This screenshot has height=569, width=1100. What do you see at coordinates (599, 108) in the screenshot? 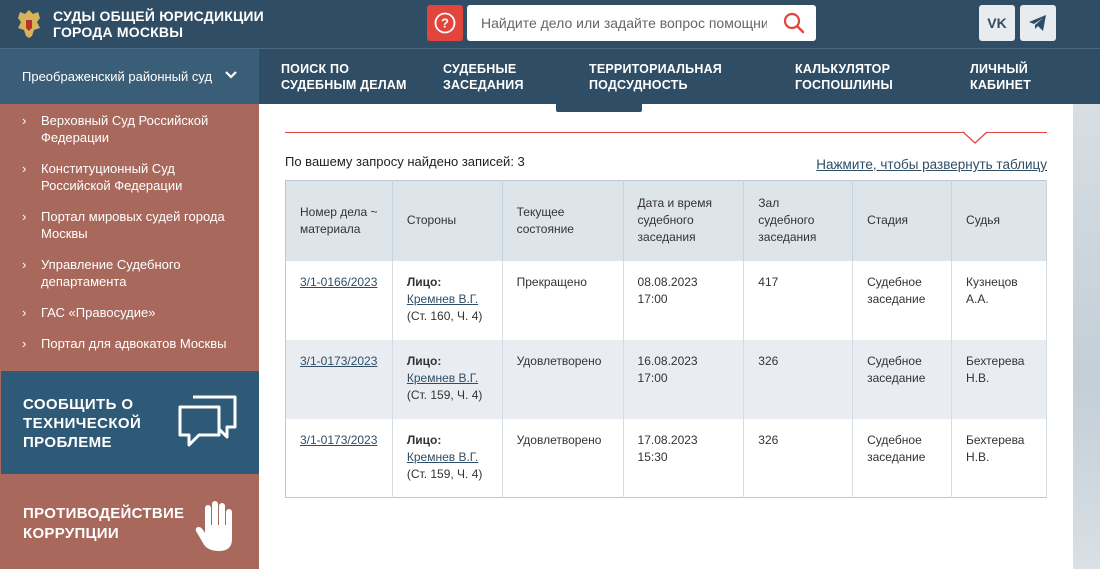
I see `search-tab-stub` at bounding box center [599, 108].